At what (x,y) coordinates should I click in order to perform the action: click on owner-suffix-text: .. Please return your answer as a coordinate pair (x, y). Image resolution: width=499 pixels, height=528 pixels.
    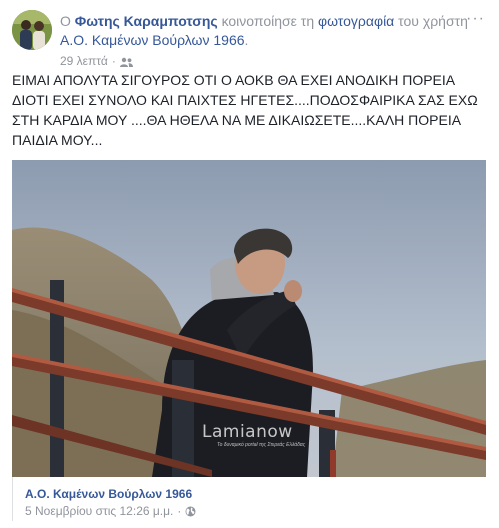
    Looking at the image, I should click on (246, 40).